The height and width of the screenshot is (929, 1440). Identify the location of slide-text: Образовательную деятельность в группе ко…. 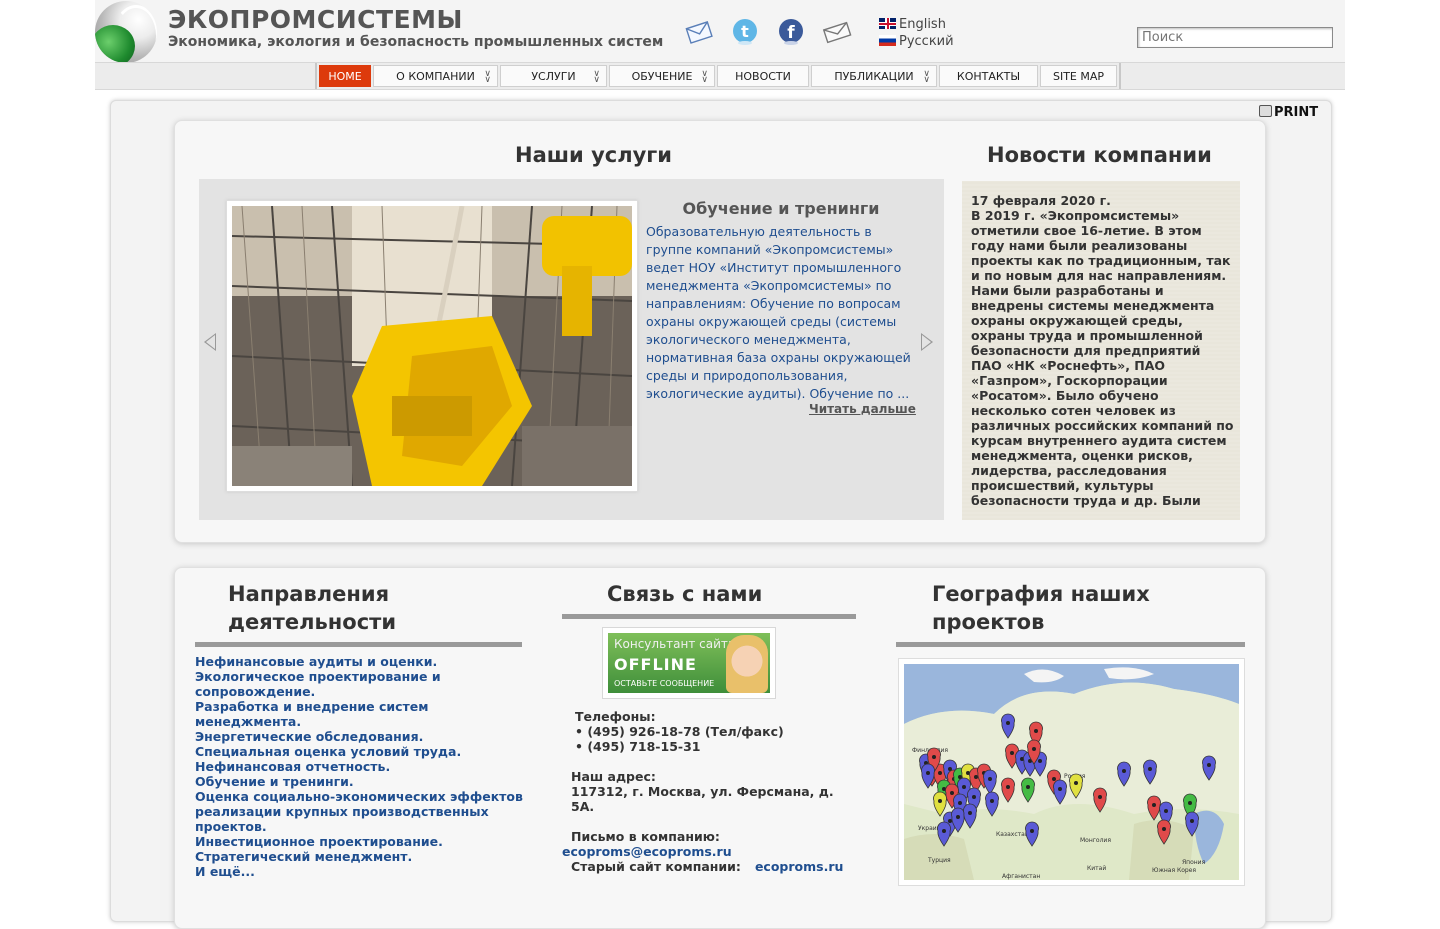
(778, 312).